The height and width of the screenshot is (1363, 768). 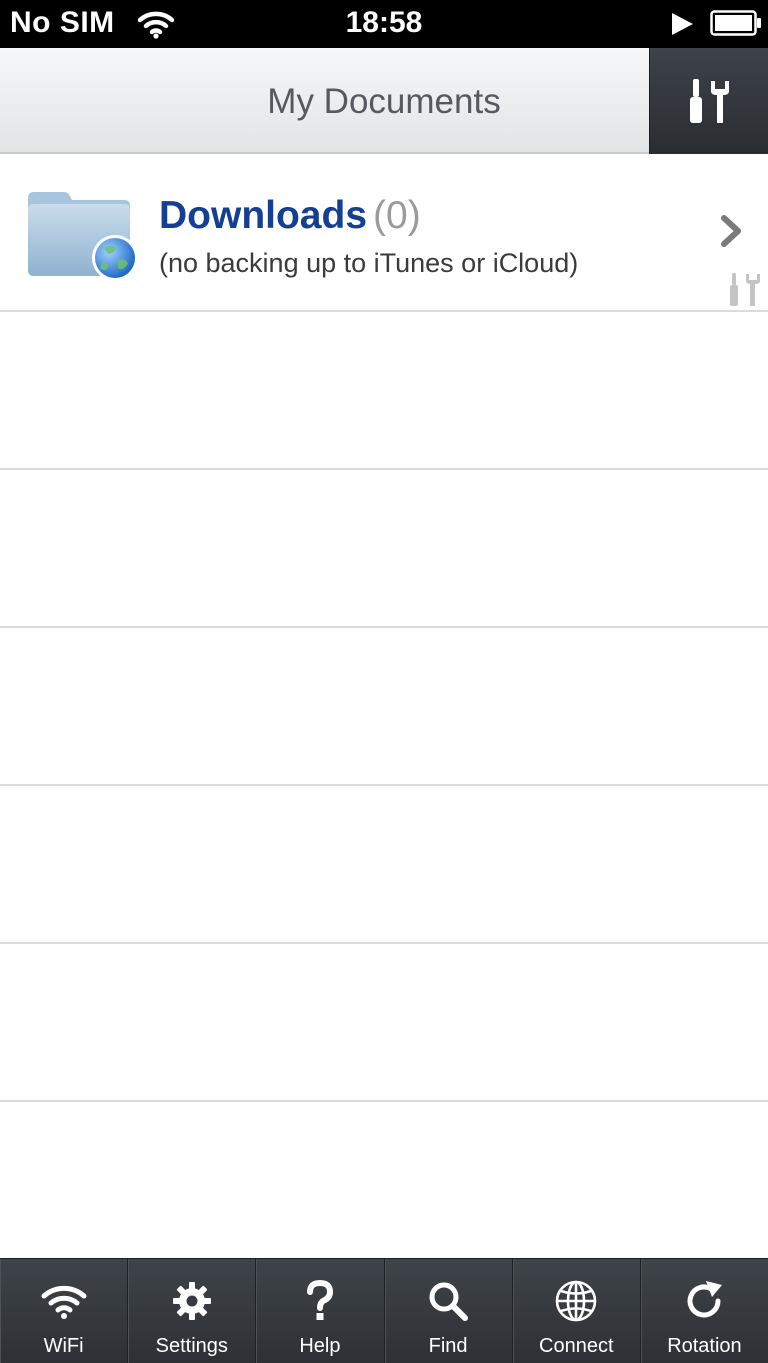 I want to click on row-title: Downloads (0), so click(x=290, y=216).